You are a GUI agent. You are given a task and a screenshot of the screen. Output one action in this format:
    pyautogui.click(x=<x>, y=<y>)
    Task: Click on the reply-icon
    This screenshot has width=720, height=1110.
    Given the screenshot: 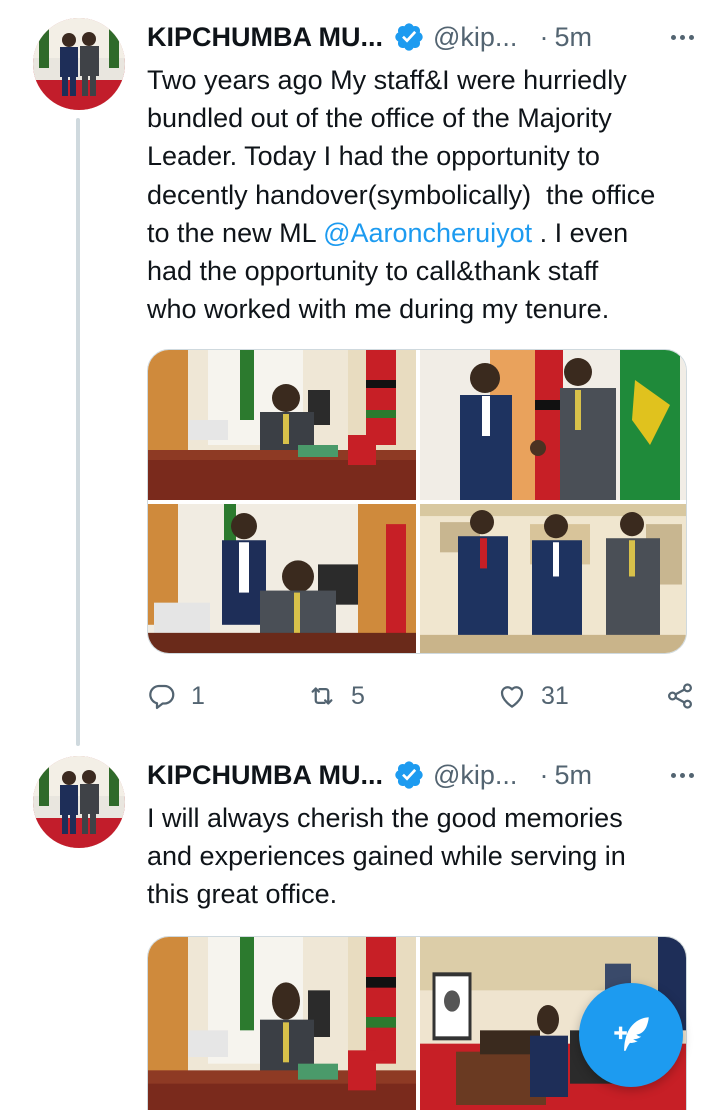 What is the action you would take?
    pyautogui.click(x=162, y=696)
    